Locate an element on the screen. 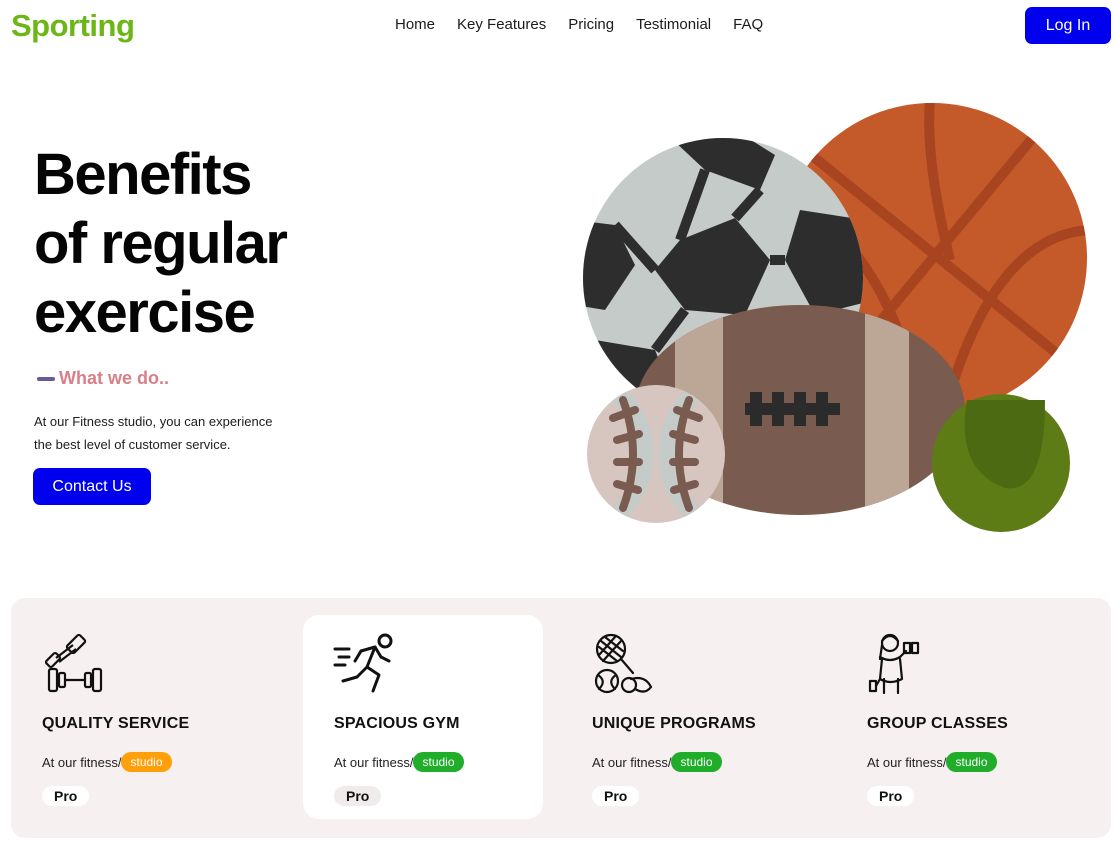 Image resolution: width=1117 pixels, height=854 pixels. nav-testimonial: Testimonial is located at coordinates (673, 24).